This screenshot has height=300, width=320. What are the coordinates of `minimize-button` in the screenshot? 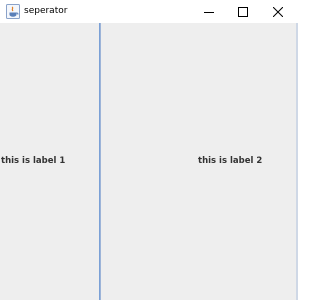 It's located at (209, 11).